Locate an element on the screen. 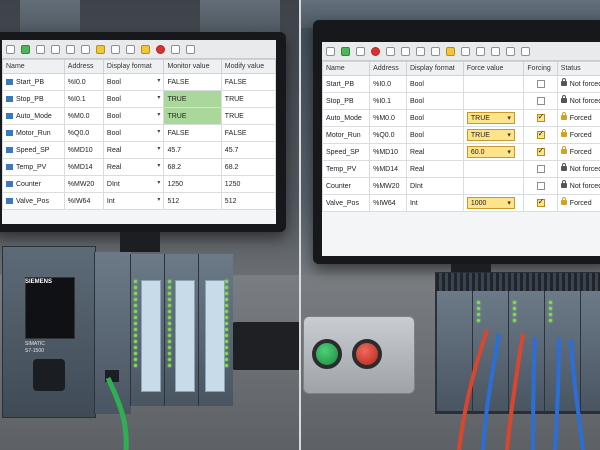 This screenshot has width=600, height=450. table-row: Valve_Pos%IW64Int512512 is located at coordinates (139, 201).